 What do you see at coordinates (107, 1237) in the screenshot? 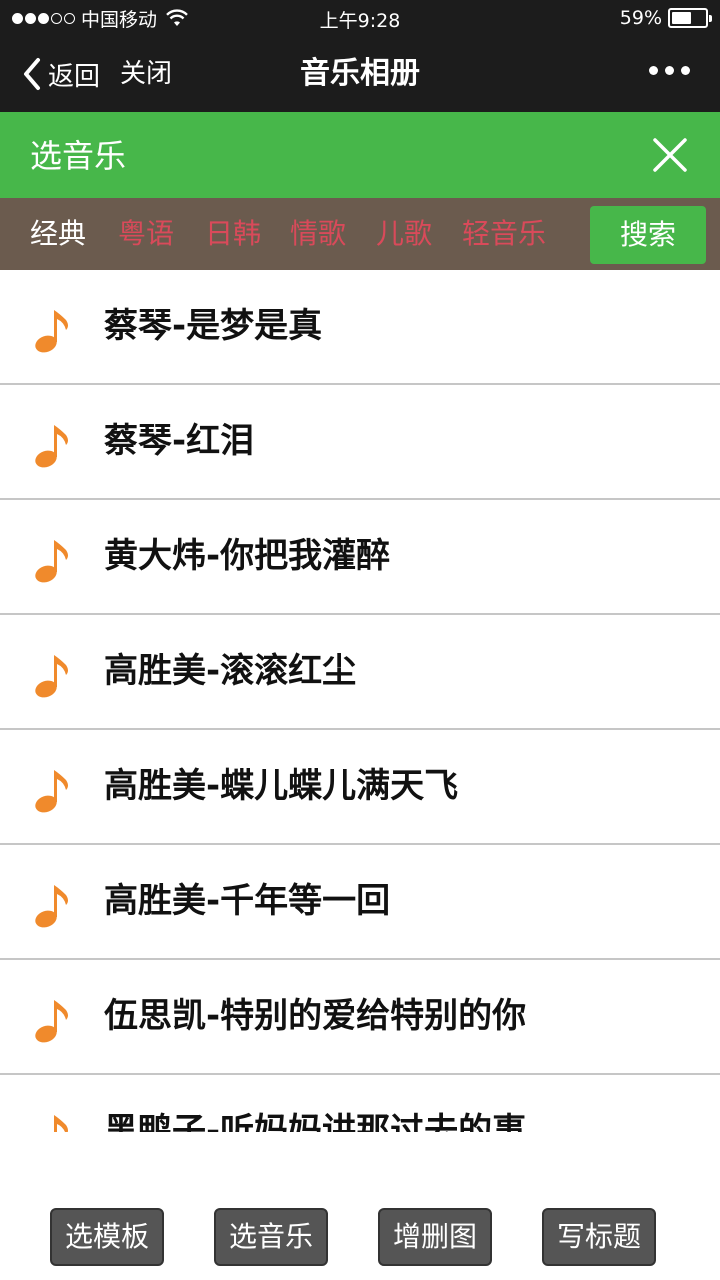
I see `choose-template-button: 选模板` at bounding box center [107, 1237].